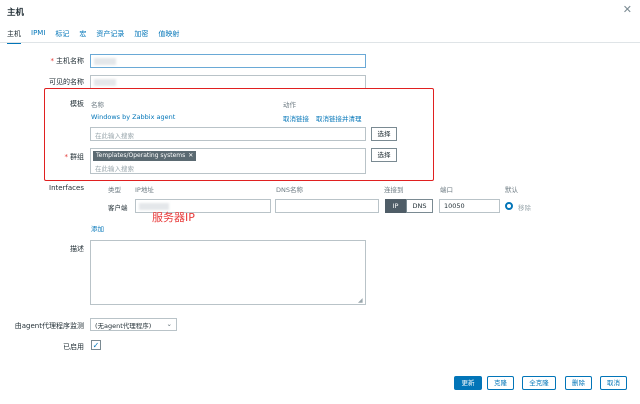 Image resolution: width=640 pixels, height=404 pixels. Describe the element at coordinates (97, 105) in the screenshot. I see `templates-col-name: 名称` at that location.